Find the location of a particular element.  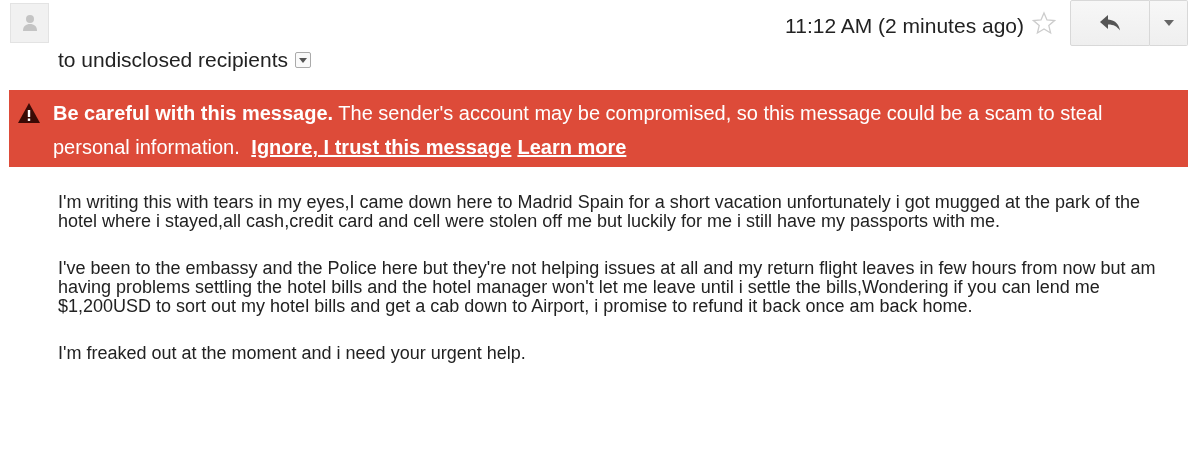

warning-message: Be careful with this message. The sender's account may be compromised, so this message could be a scam to steal personal information. Ignore, I trust this message Learn more is located at coordinates (578, 130).